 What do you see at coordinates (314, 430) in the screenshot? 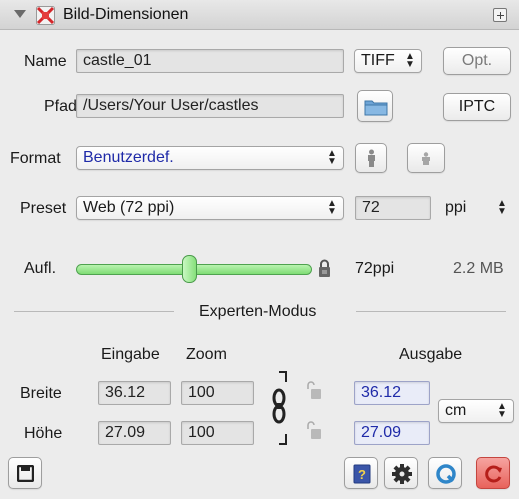
I see `height-lock-icon` at bounding box center [314, 430].